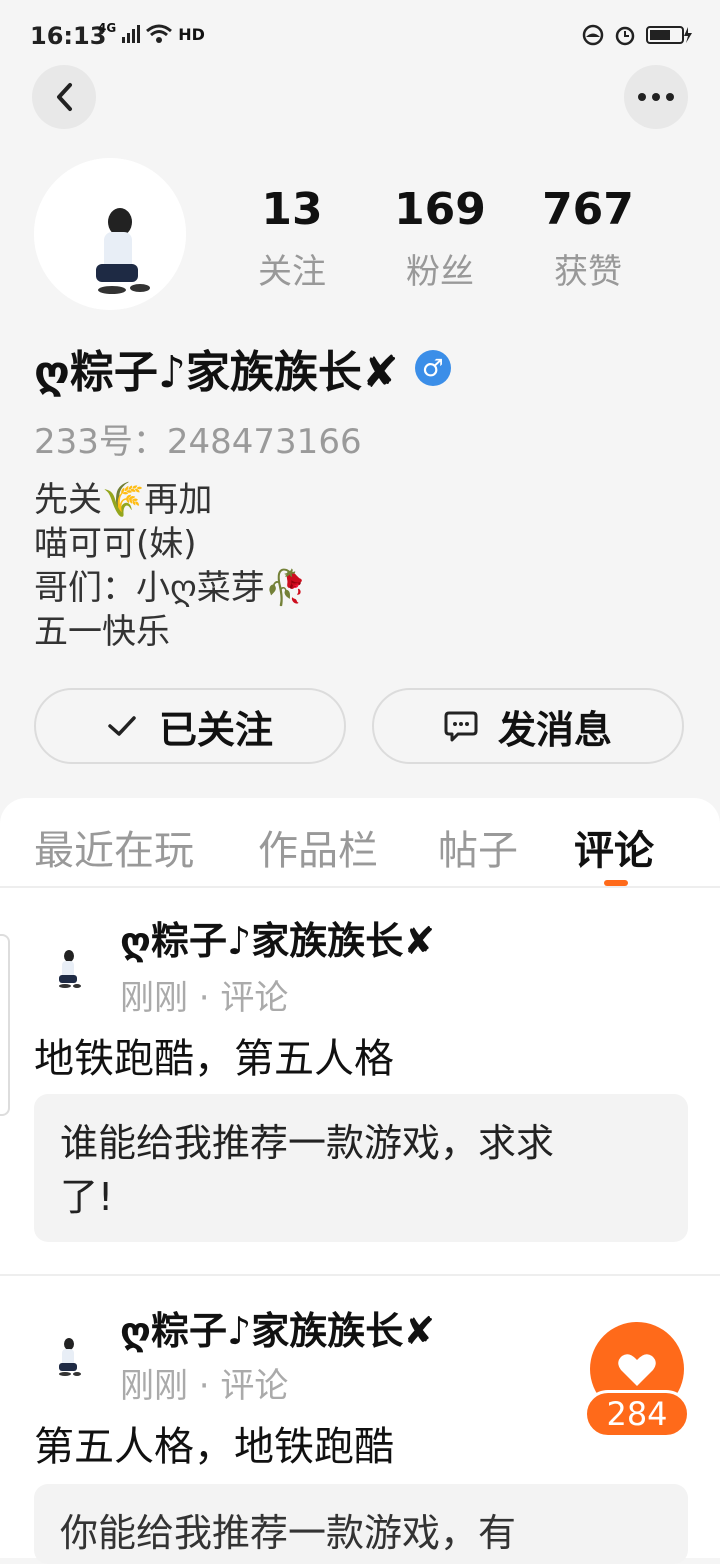  What do you see at coordinates (107, 28) in the screenshot?
I see `signal-icon: 4G` at bounding box center [107, 28].